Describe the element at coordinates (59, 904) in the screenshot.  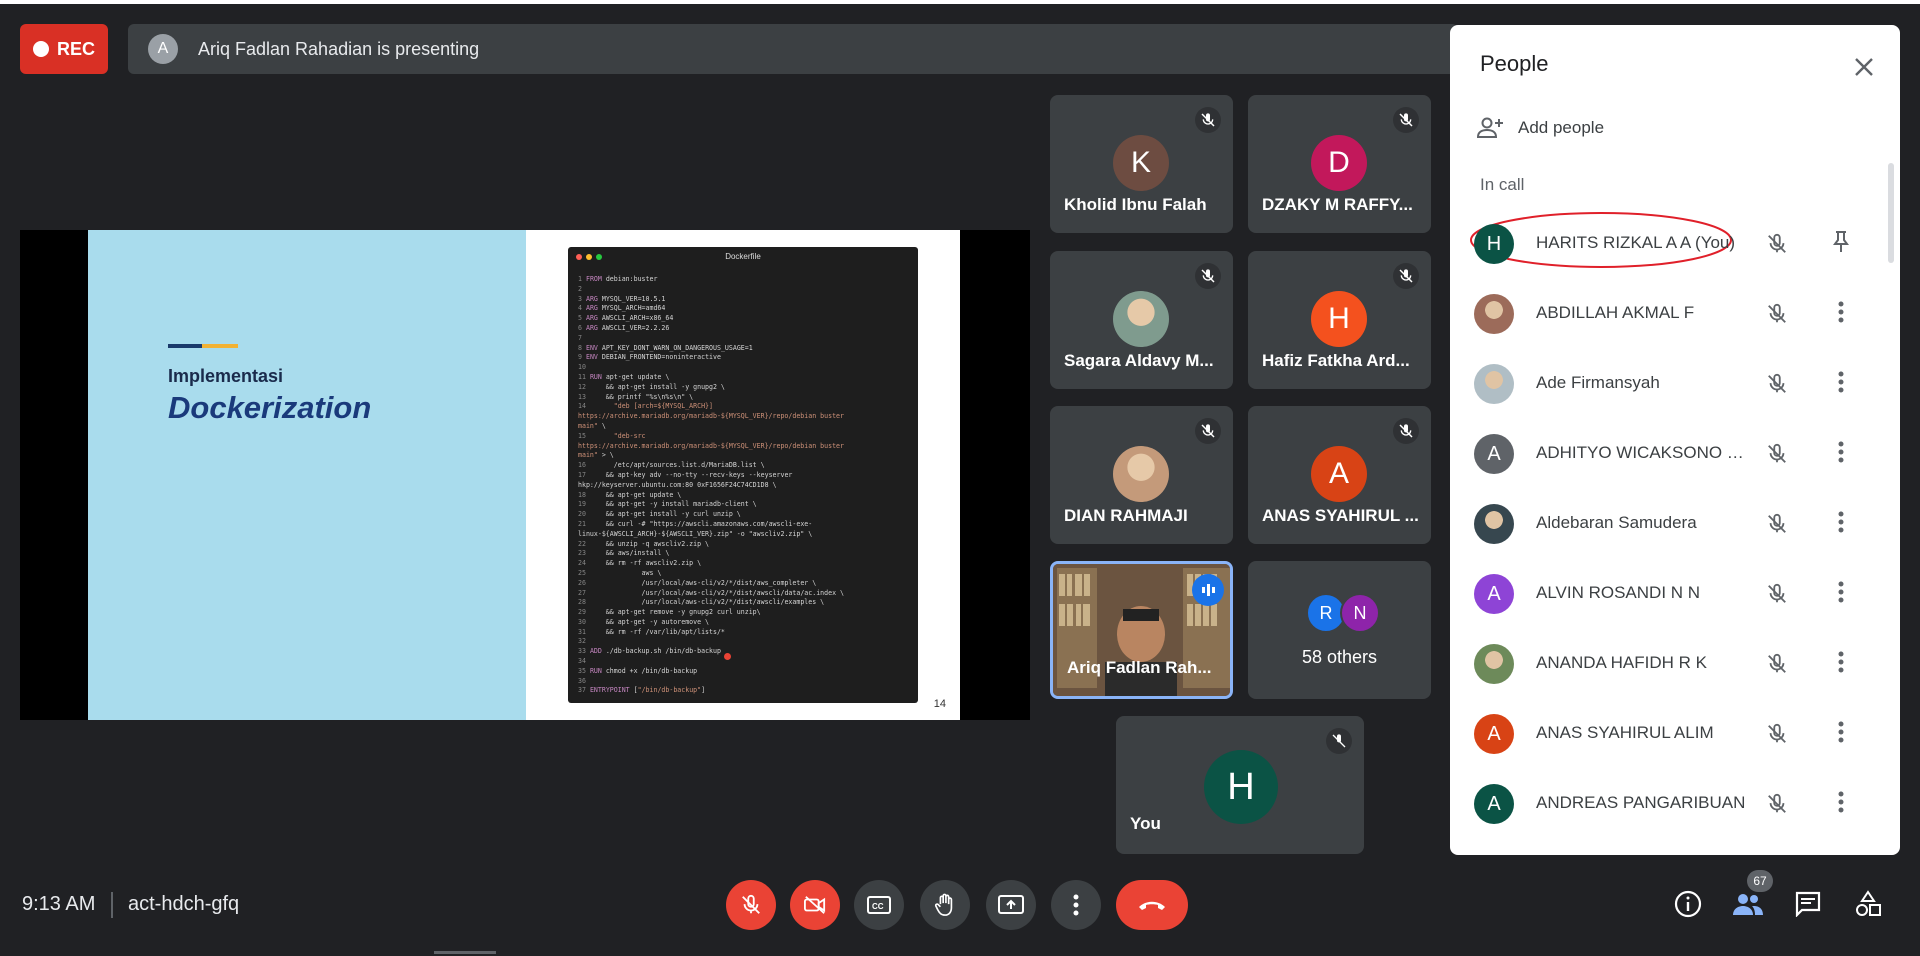
I see `clock: 9:13 AM` at that location.